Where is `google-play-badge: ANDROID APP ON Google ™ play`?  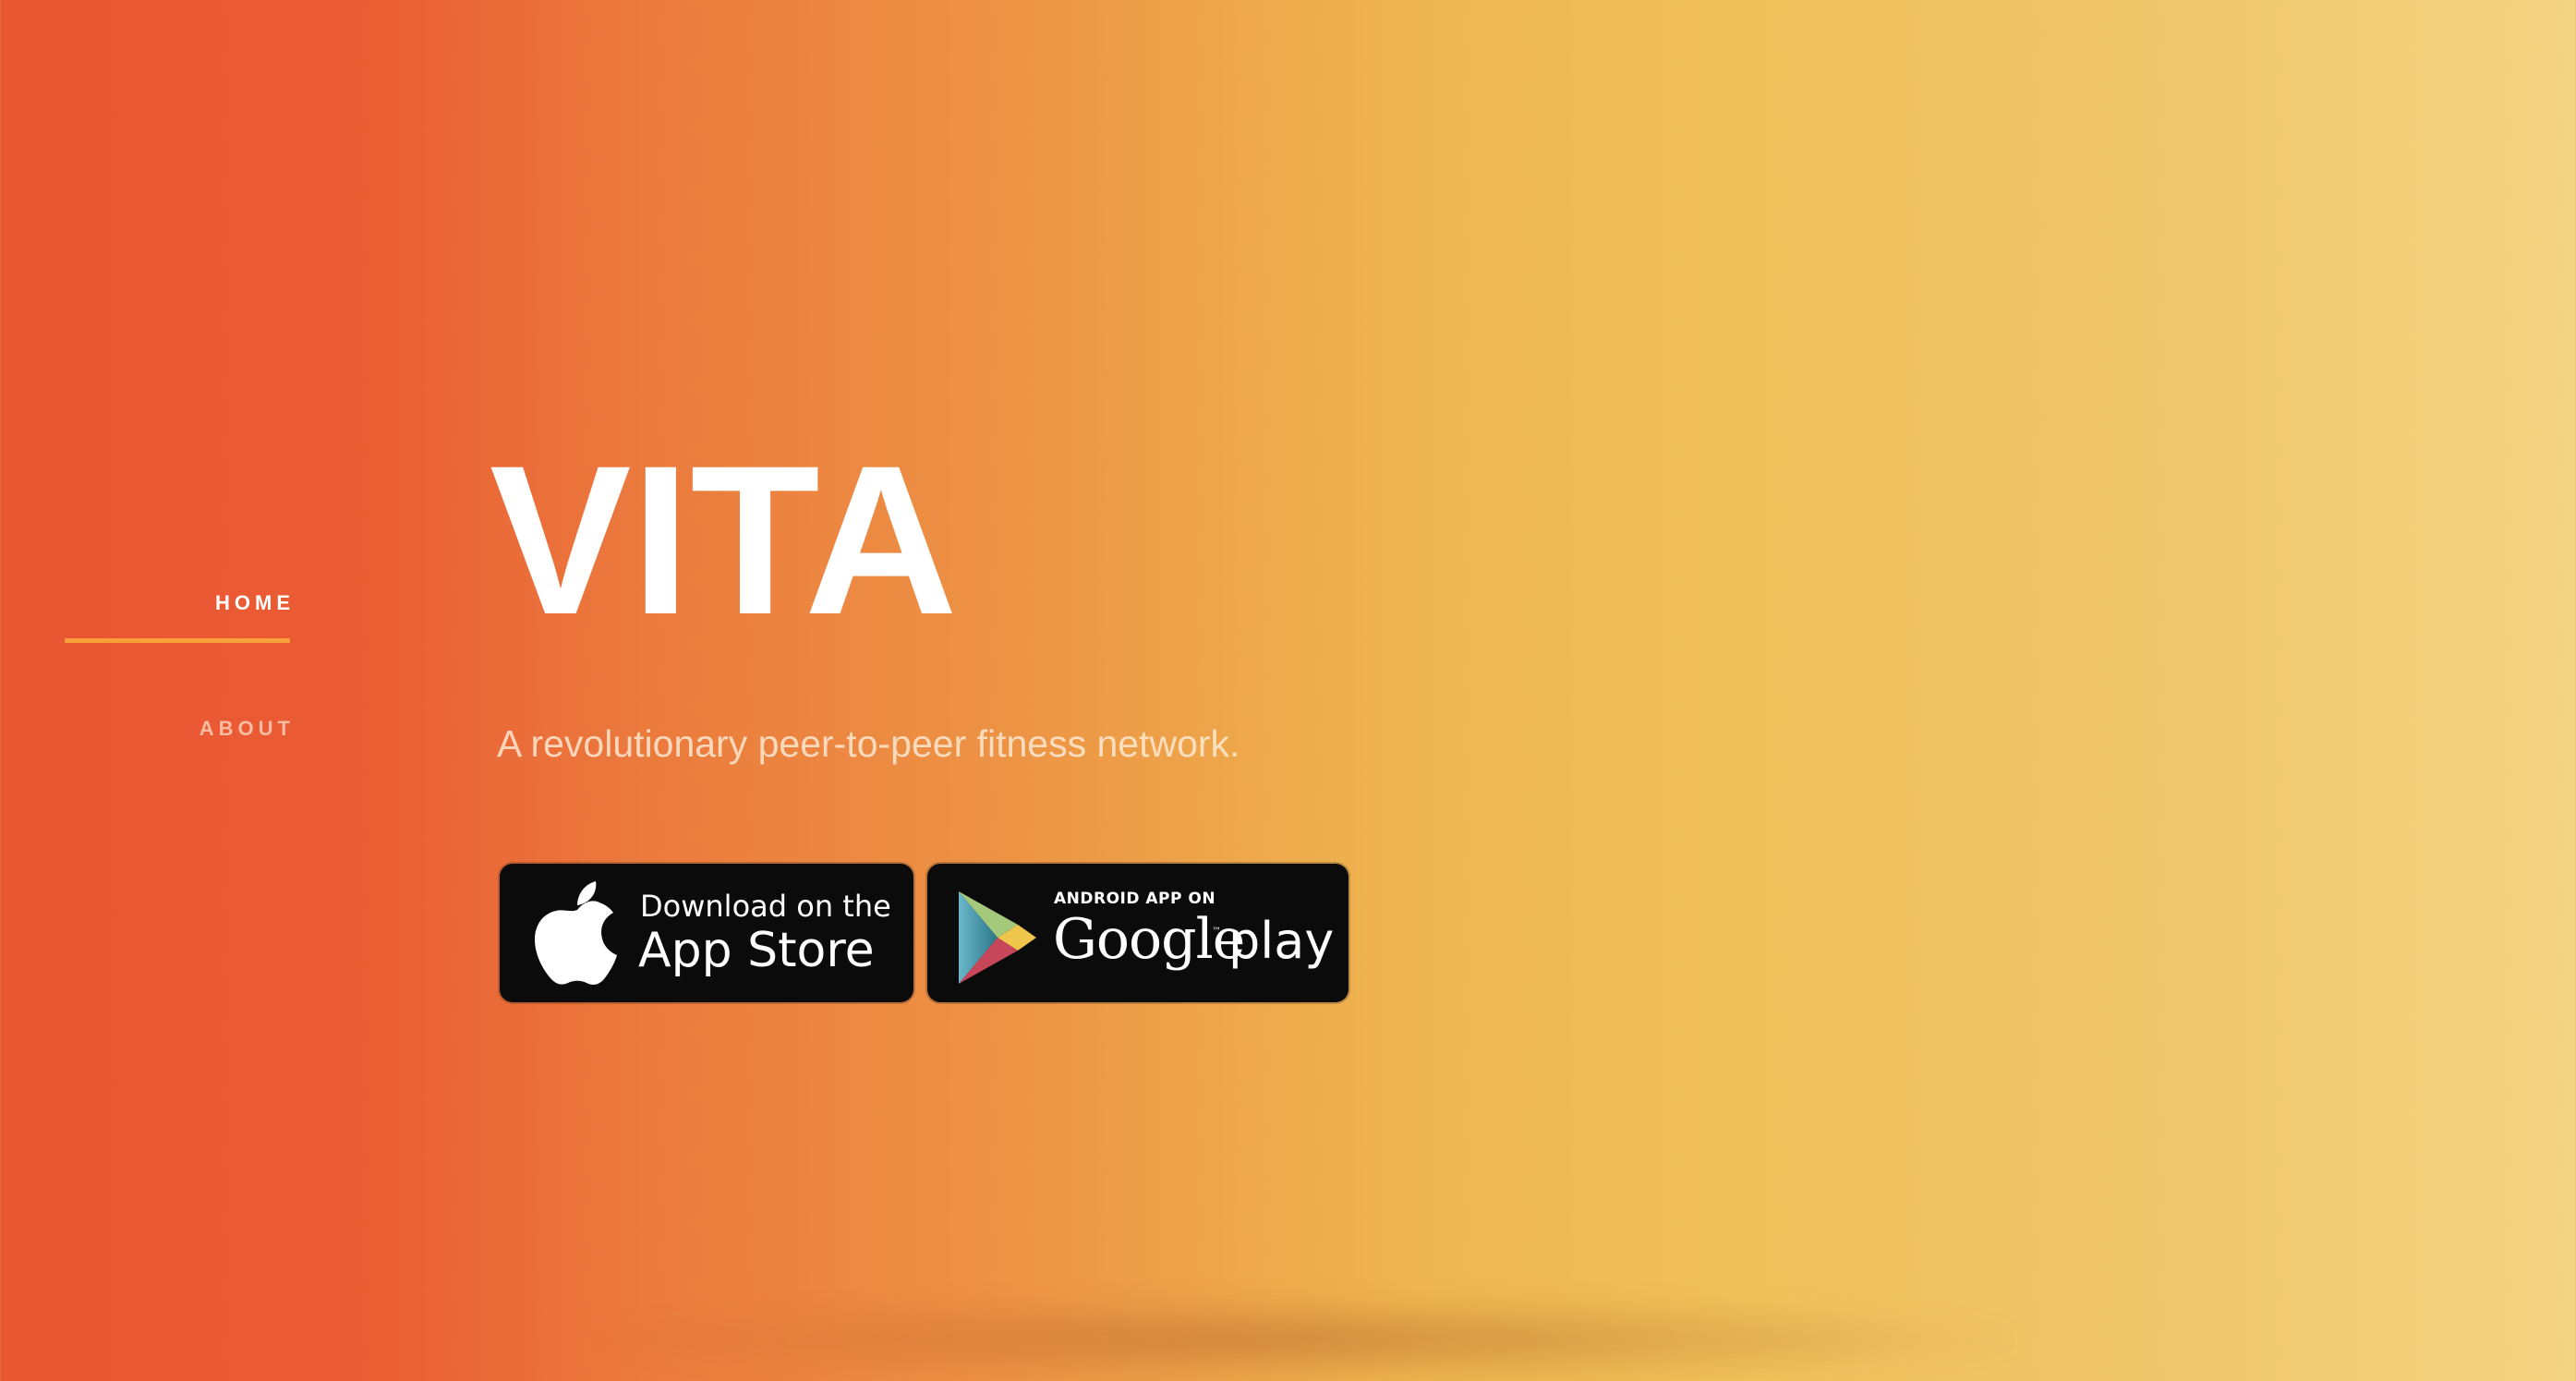
google-play-badge: ANDROID APP ON Google ™ play is located at coordinates (1137, 933).